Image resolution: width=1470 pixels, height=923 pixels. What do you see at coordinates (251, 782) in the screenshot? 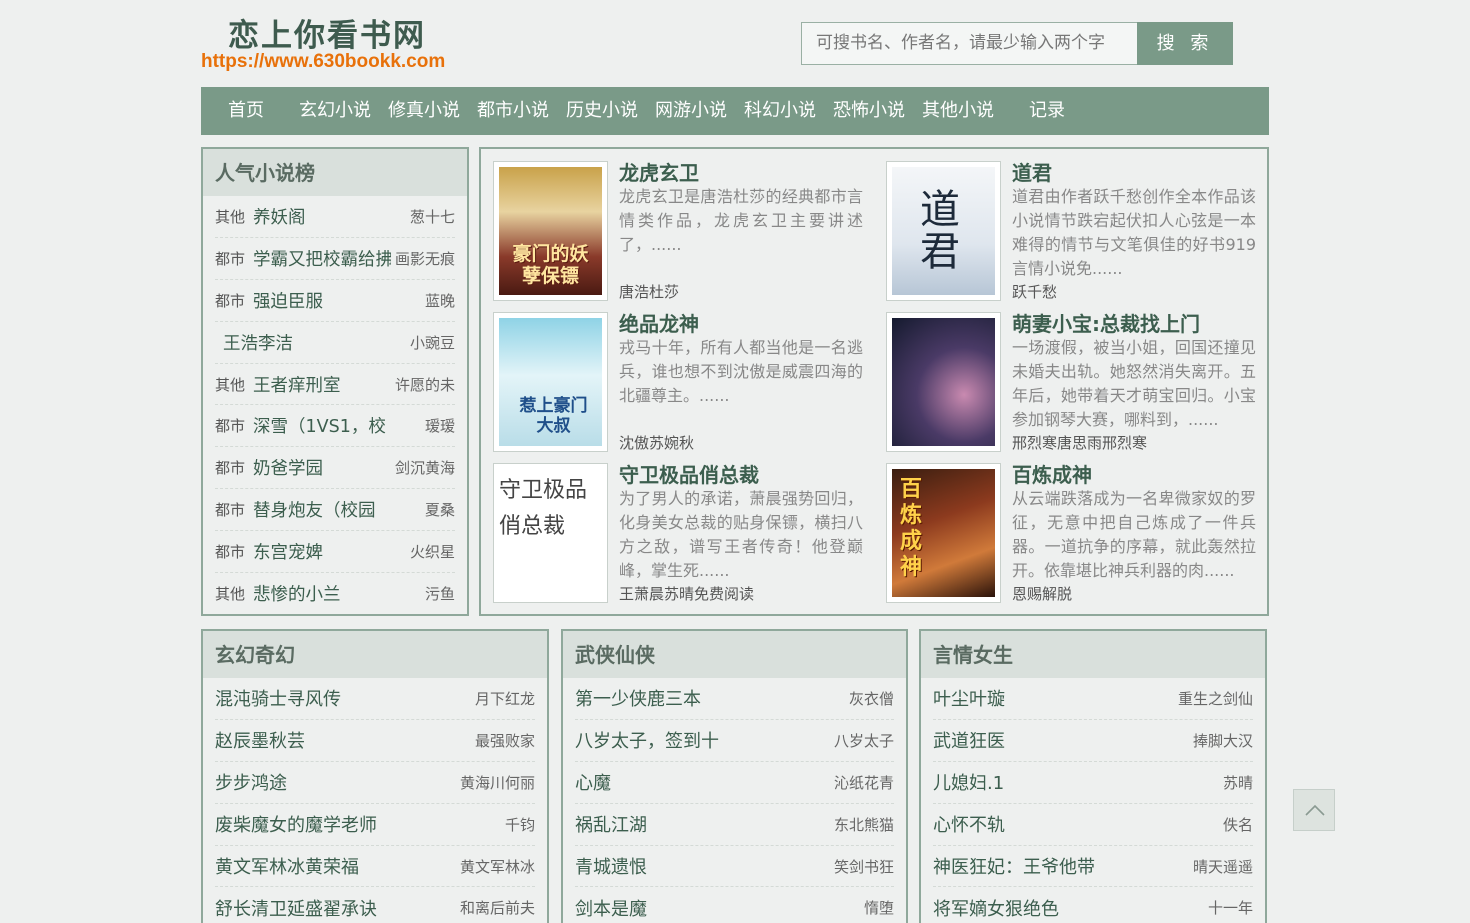
I see `list-title: 步步鸿途` at bounding box center [251, 782].